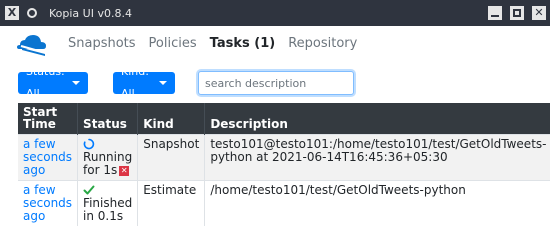 This screenshot has width=550, height=242. I want to click on table-header-row: Start Time Status Kind Description, so click(284, 119).